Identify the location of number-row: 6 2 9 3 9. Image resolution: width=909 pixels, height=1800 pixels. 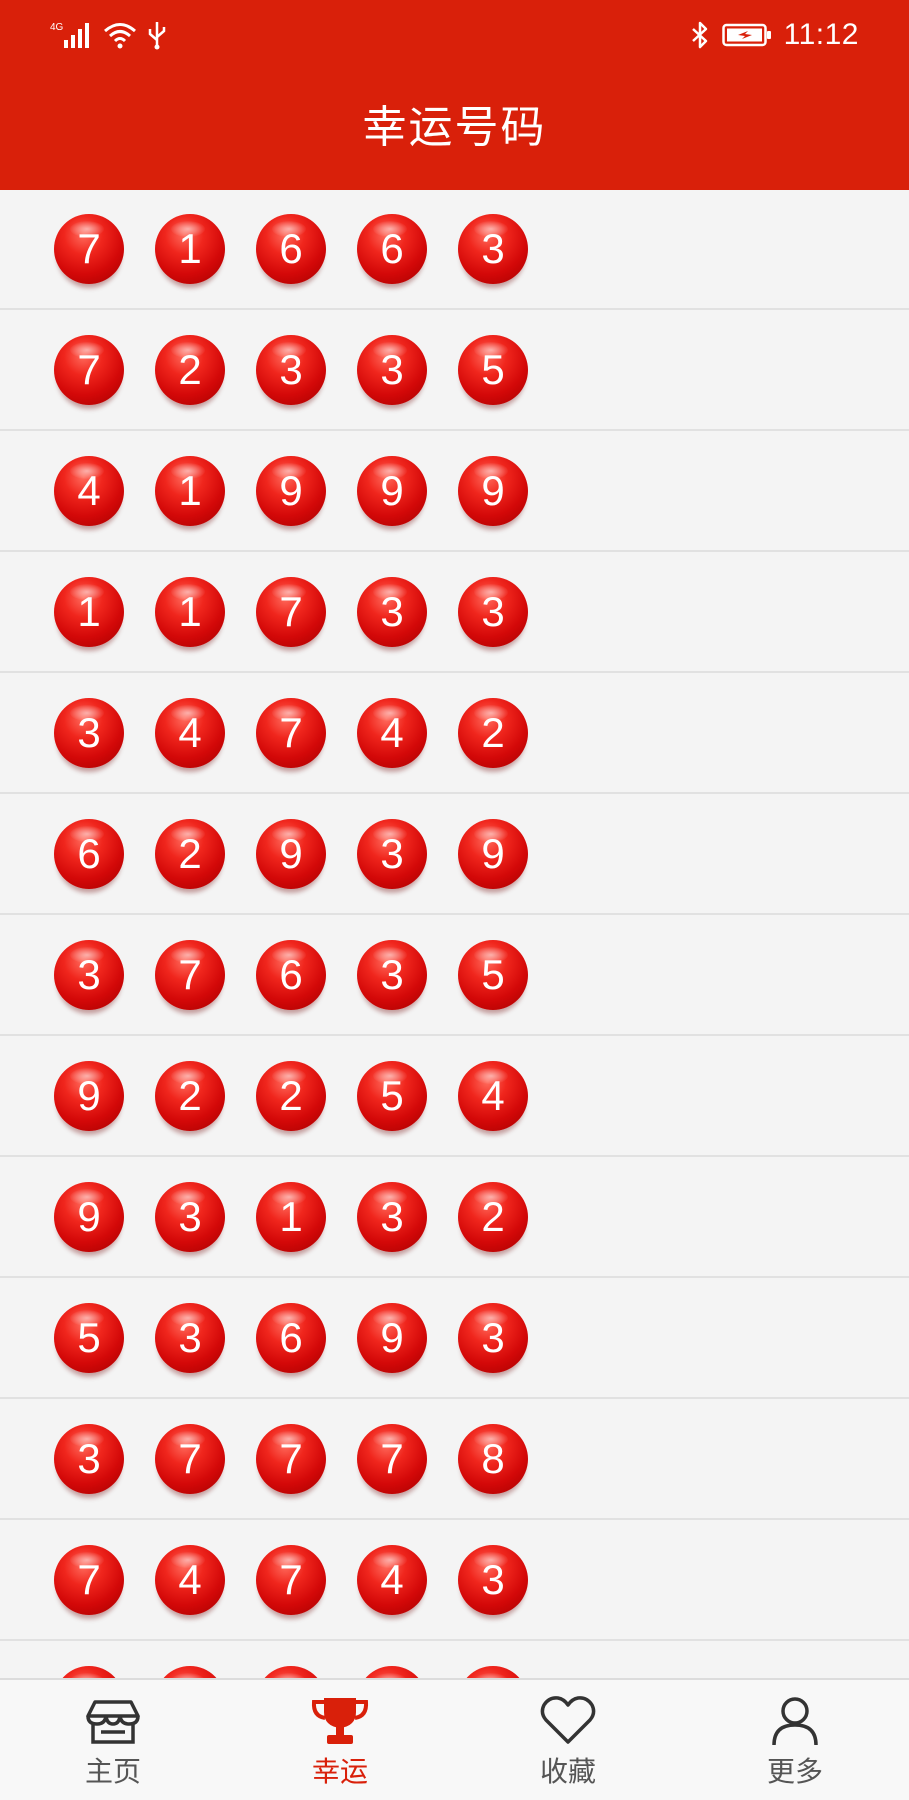
(454, 855).